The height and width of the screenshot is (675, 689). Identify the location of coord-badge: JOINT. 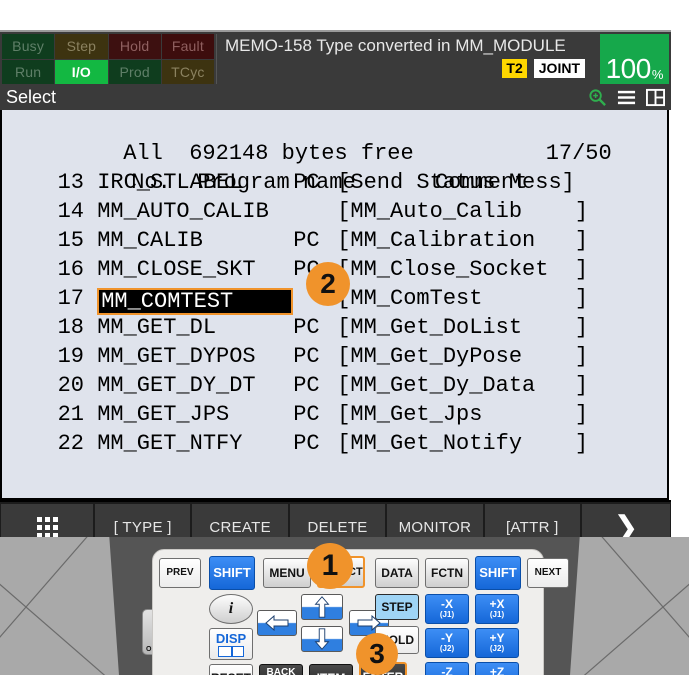
(559, 68).